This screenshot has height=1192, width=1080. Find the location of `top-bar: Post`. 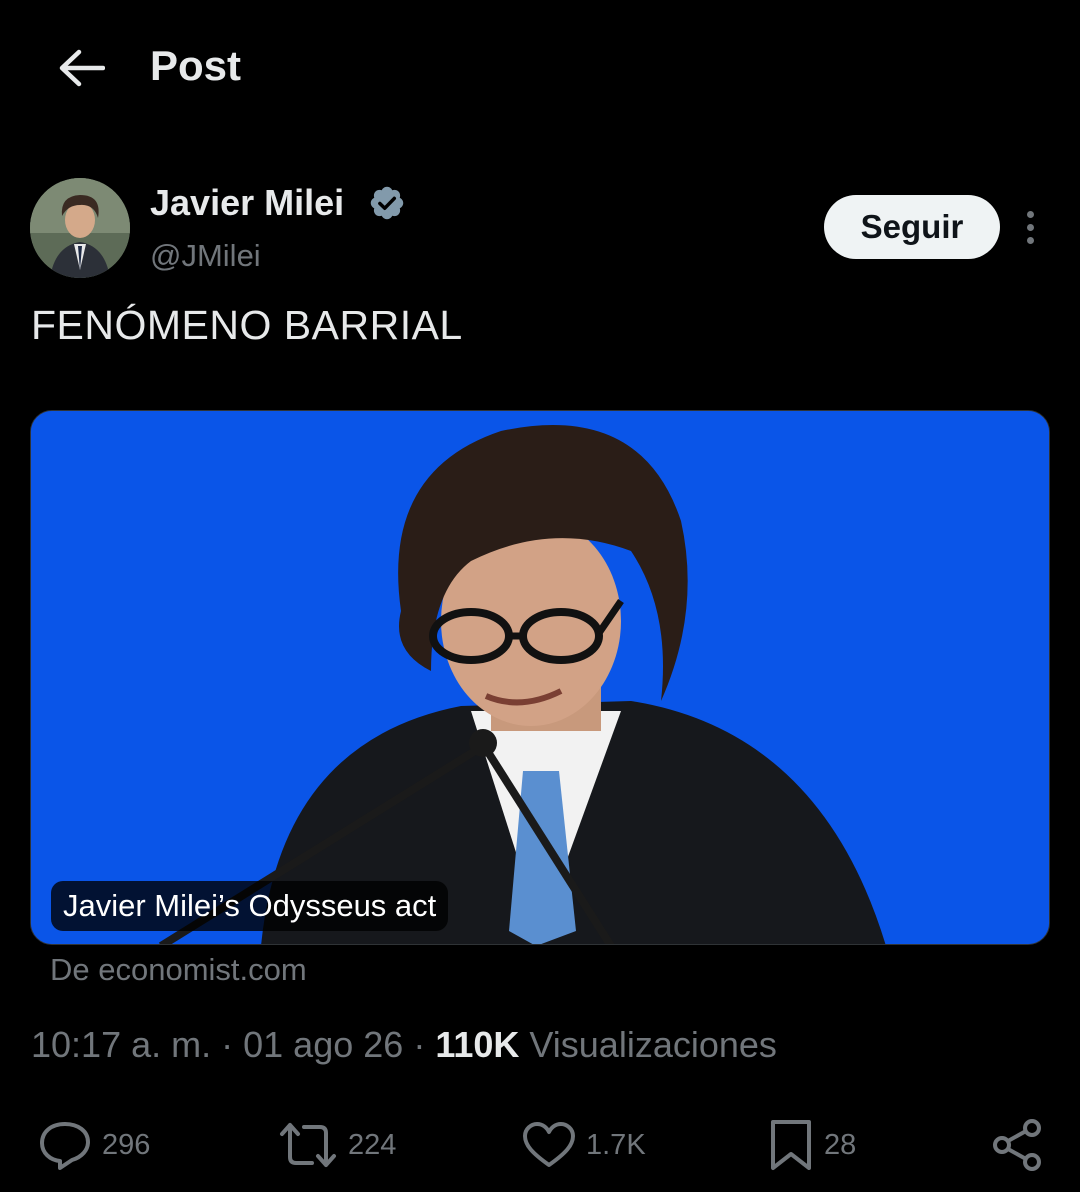

top-bar: Post is located at coordinates (540, 72).